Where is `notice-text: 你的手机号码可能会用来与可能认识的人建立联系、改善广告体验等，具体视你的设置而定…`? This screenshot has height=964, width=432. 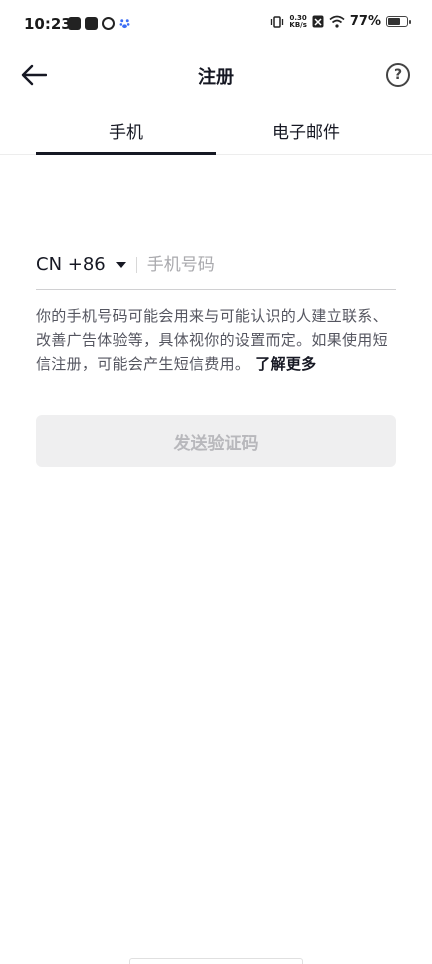
notice-text: 你的手机号码可能会用来与可能认识的人建立联系、改善广告体验等，具体视你的设置而定… is located at coordinates (212, 340).